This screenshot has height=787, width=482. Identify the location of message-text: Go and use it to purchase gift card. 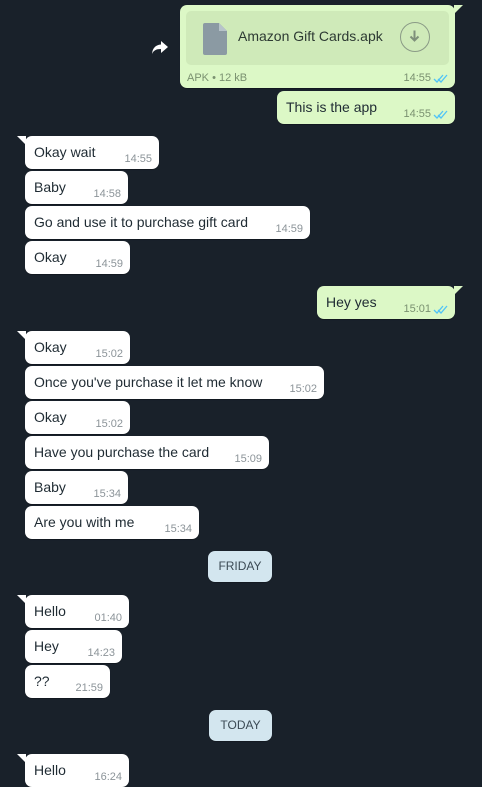
(141, 222).